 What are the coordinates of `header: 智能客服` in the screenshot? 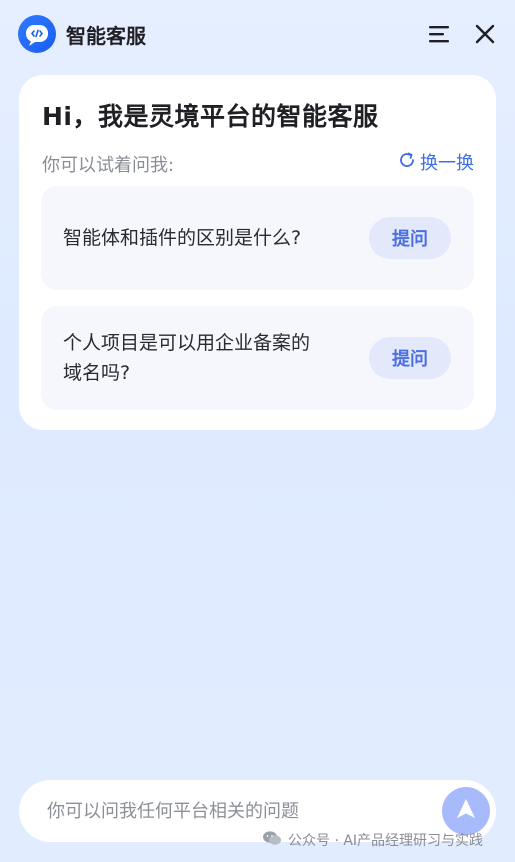 It's located at (257, 34).